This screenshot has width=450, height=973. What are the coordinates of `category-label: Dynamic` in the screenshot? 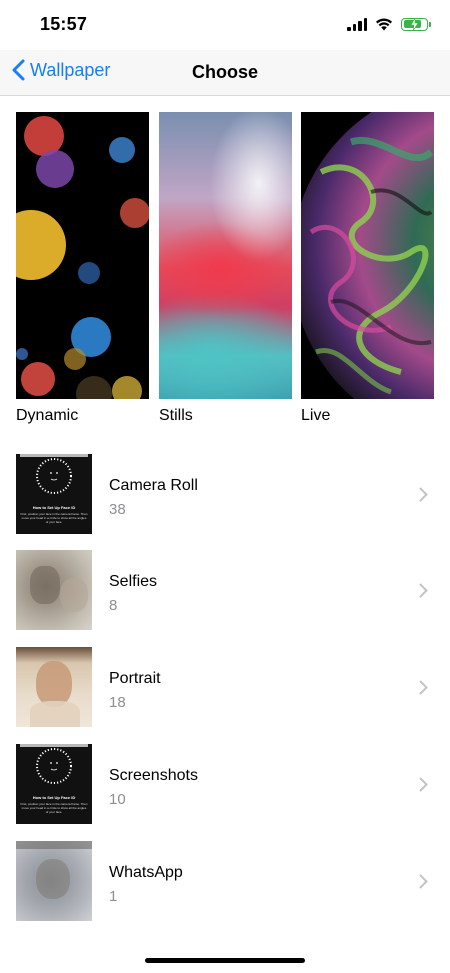 It's located at (47, 415).